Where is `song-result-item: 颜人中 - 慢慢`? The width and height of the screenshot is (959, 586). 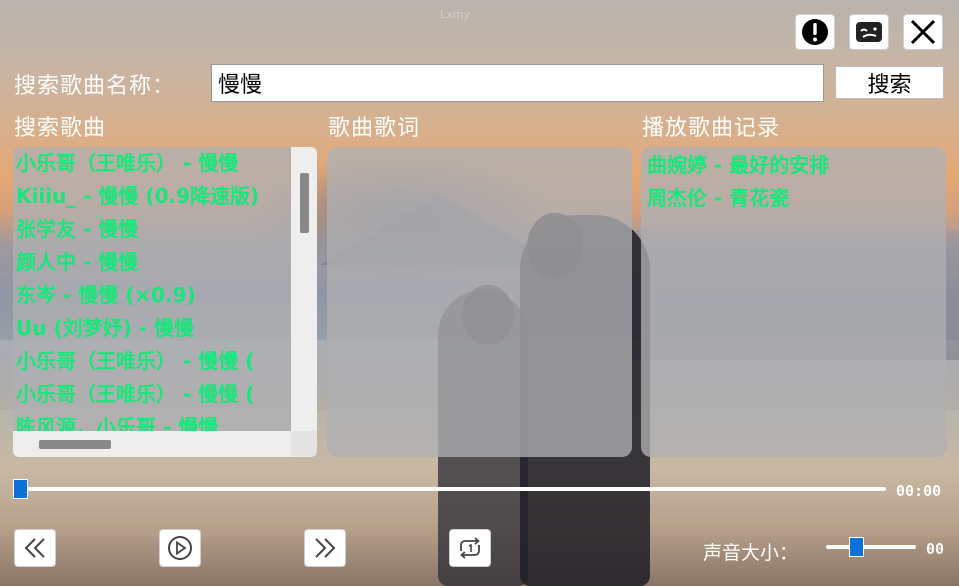
song-result-item: 颜人中 - 慢慢 is located at coordinates (158, 262).